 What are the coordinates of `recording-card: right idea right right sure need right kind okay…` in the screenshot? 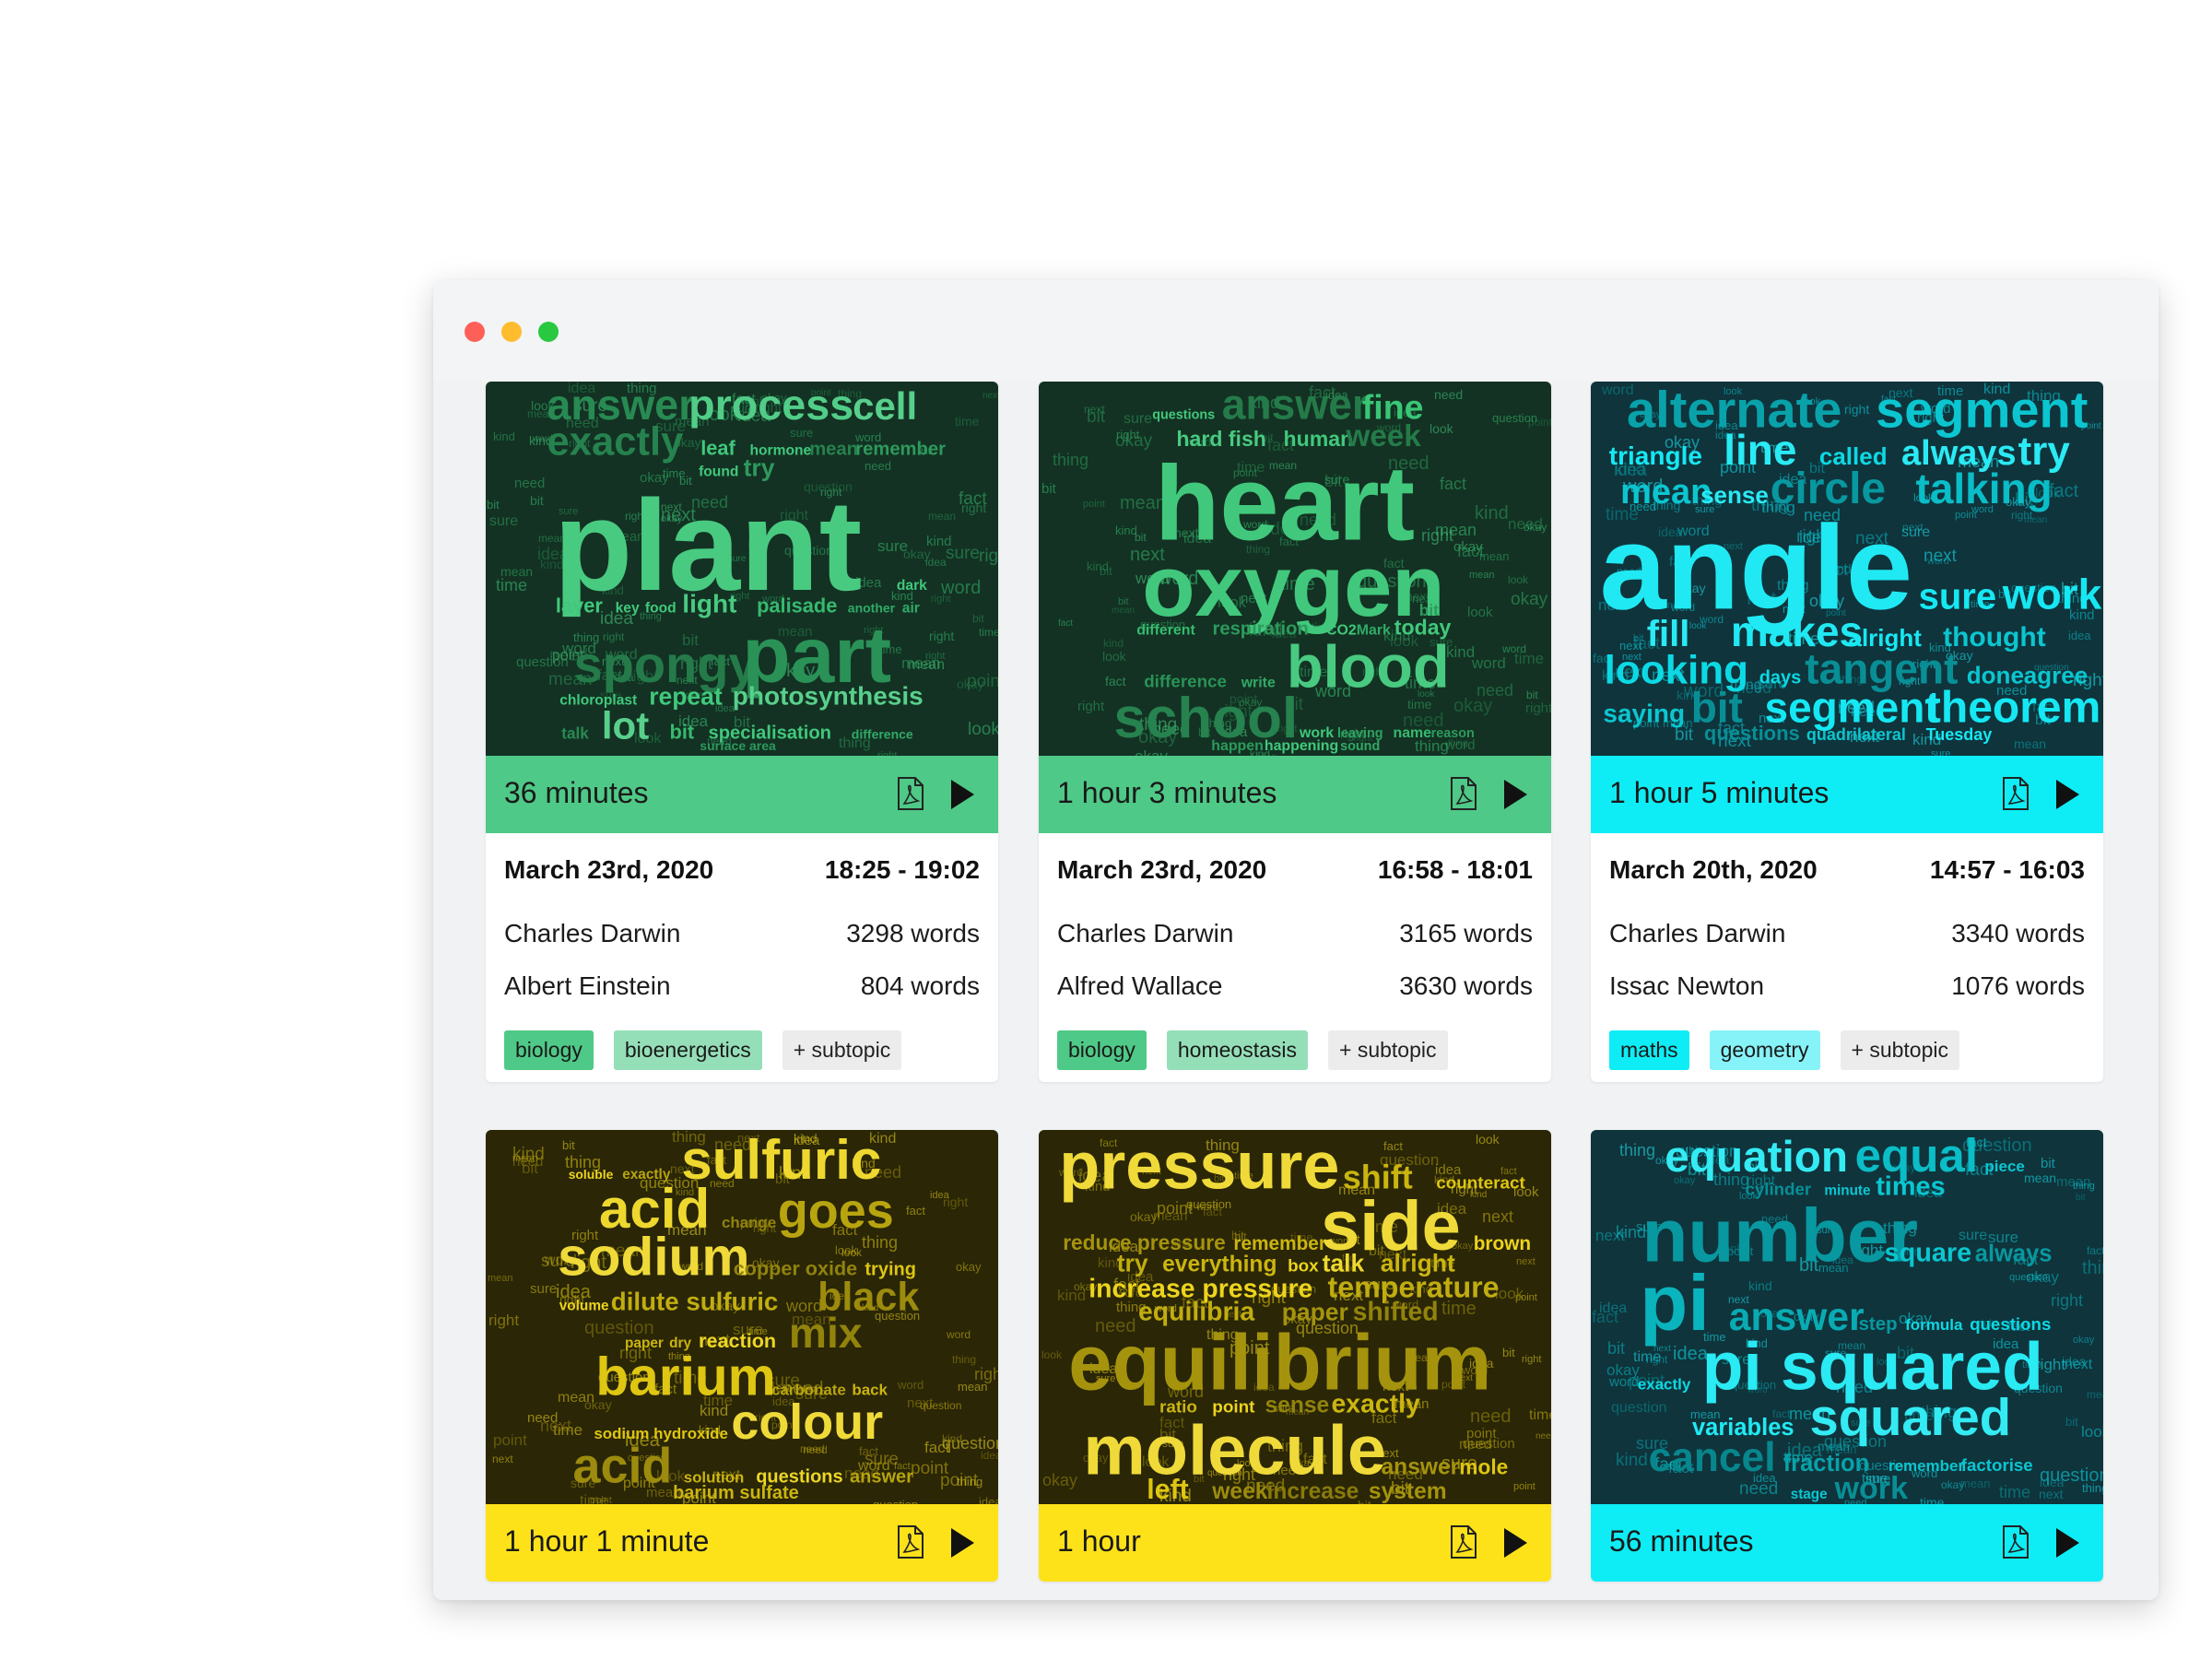 It's located at (742, 732).